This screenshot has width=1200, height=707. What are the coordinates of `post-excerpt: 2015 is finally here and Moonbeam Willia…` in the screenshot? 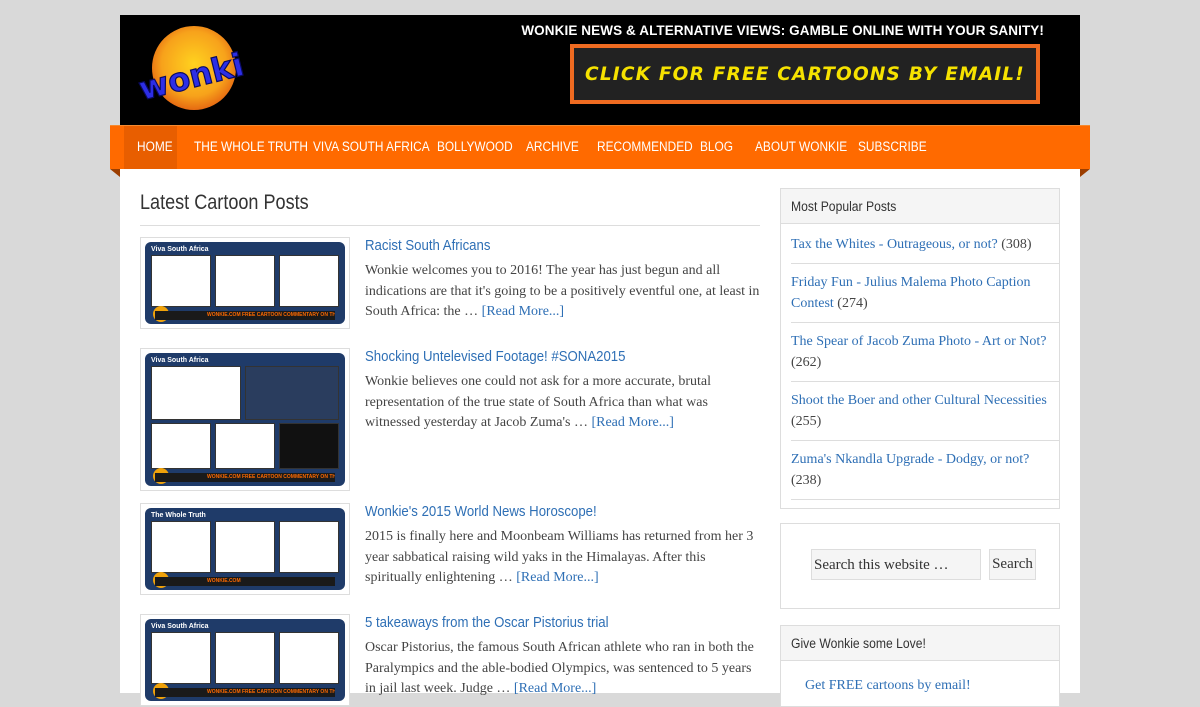 It's located at (562, 558).